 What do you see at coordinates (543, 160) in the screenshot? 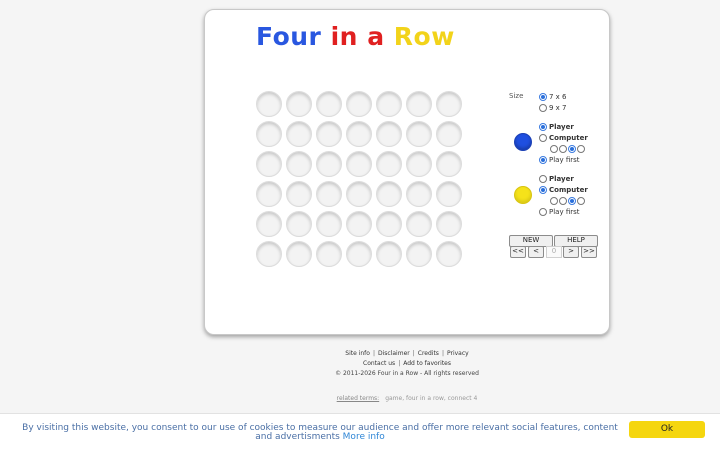
I see `blue-play-first-radio` at bounding box center [543, 160].